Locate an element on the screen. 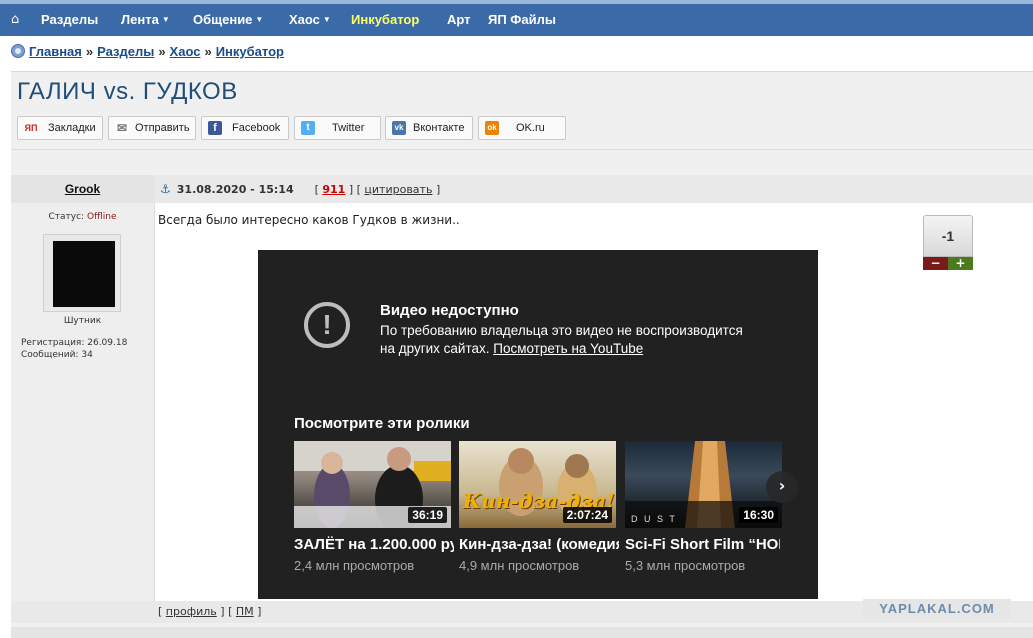 Image resolution: width=1033 pixels, height=638 pixels. nav-item-yap-files: ЯП Файлы is located at coordinates (522, 19).